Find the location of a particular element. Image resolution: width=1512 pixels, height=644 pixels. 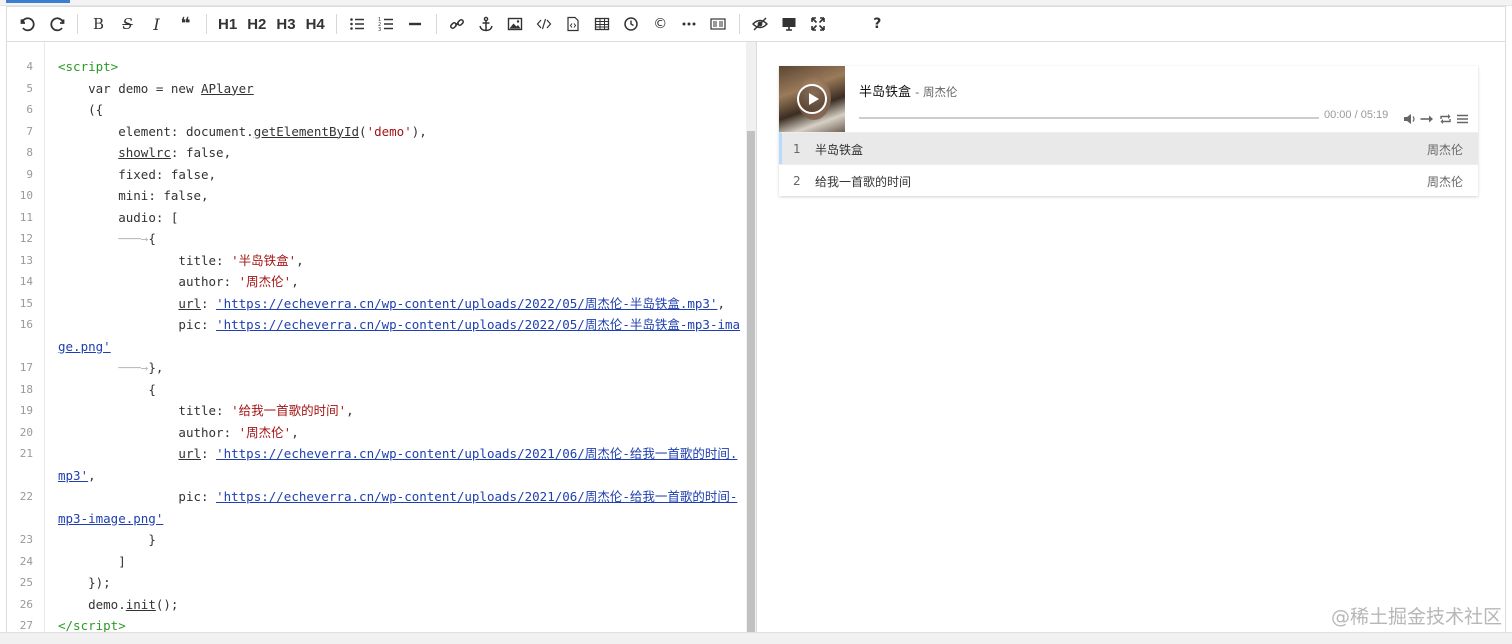

order-icon is located at coordinates (1427, 116).